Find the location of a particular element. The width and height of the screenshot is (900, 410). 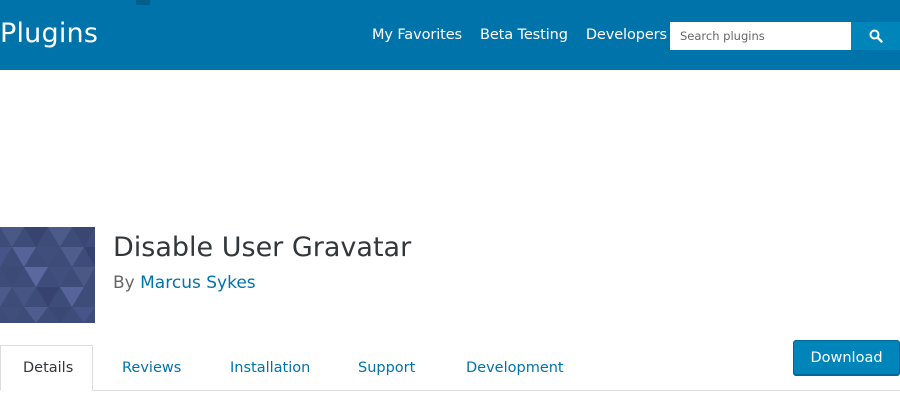

author-link: Marcus Sykes is located at coordinates (198, 283).